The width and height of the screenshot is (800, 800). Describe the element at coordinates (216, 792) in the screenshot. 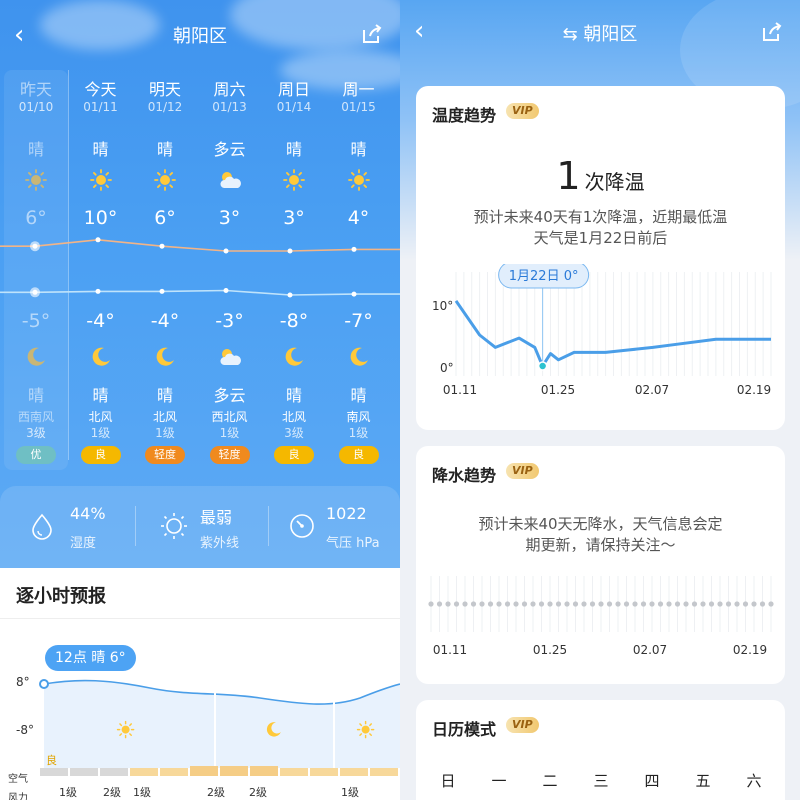

I see `hourly-wind-level: 2级` at that location.